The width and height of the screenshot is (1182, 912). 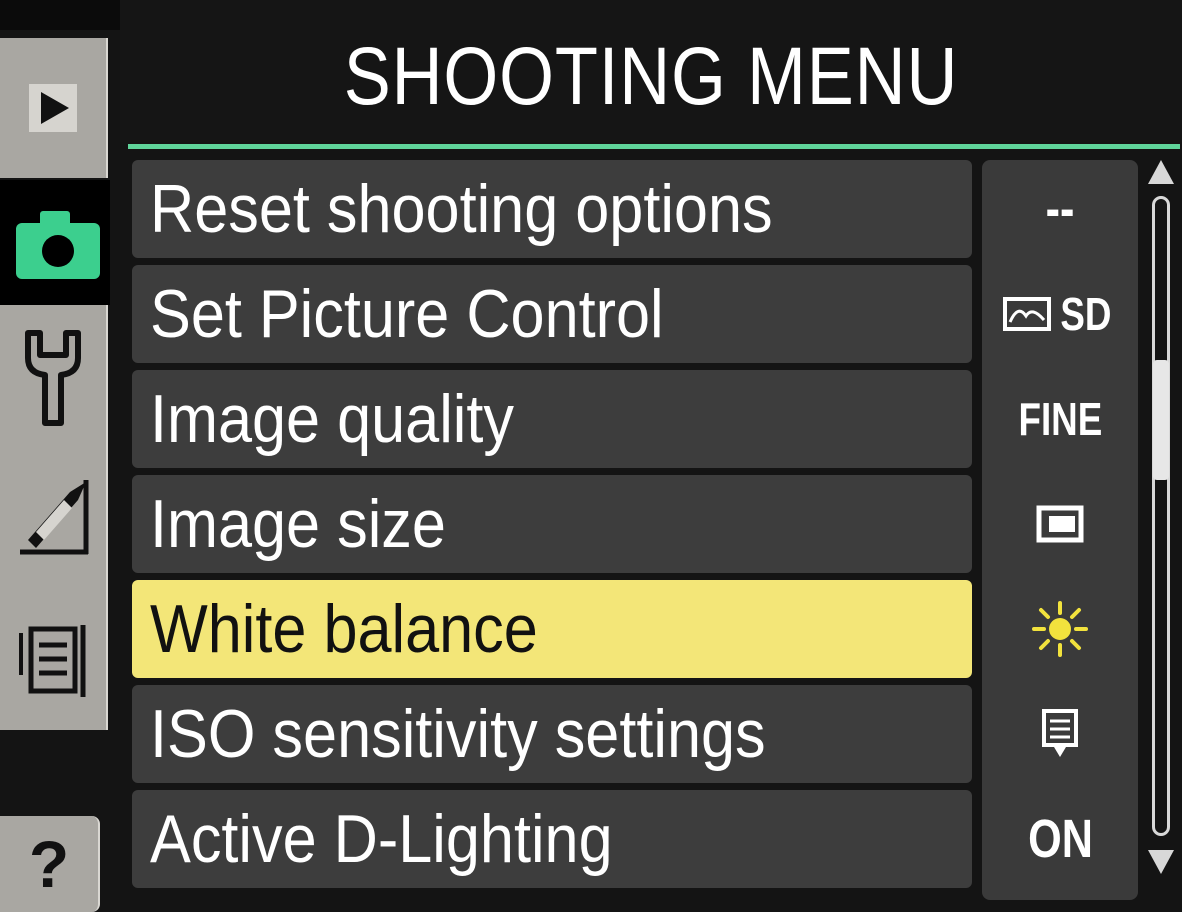 What do you see at coordinates (651, 76) in the screenshot?
I see `page-title: SHOOTING MENU` at bounding box center [651, 76].